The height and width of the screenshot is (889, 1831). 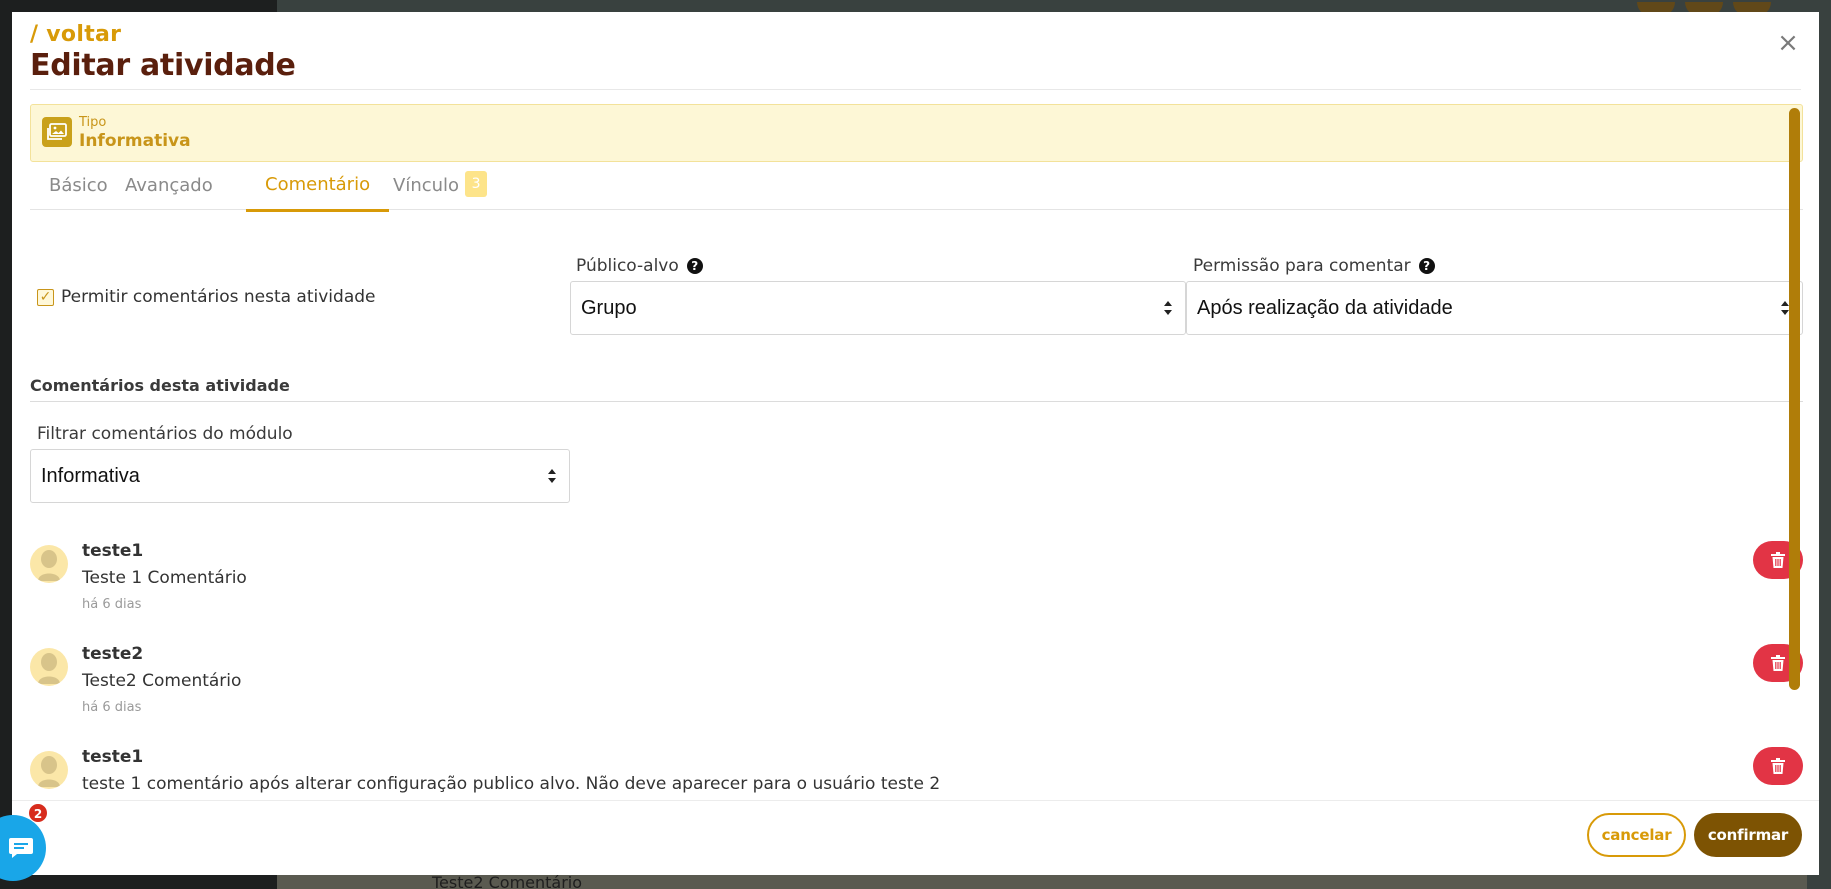 What do you see at coordinates (915, 800) in the screenshot?
I see `footer-divider` at bounding box center [915, 800].